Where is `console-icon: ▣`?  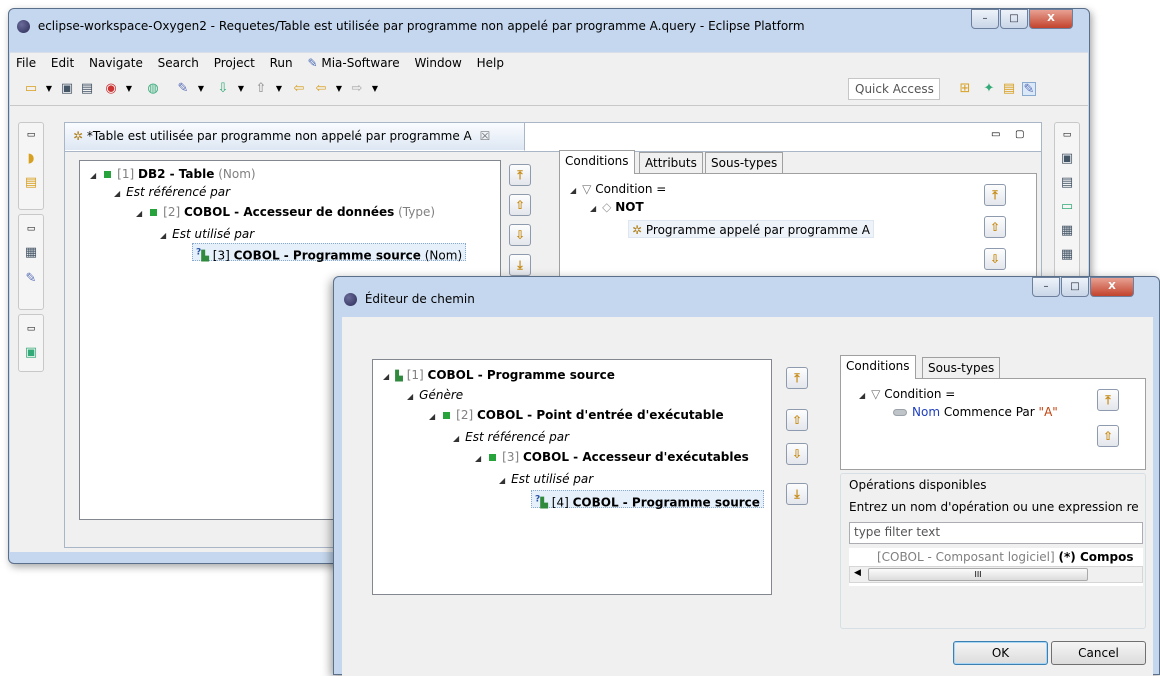
console-icon: ▣ is located at coordinates (31, 353).